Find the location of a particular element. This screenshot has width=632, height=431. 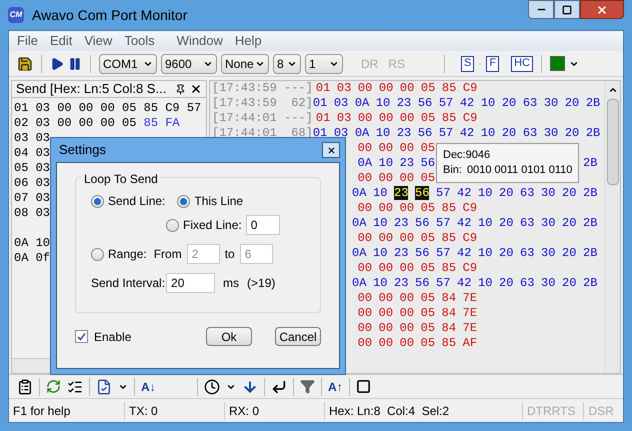

signal-indicator: RS is located at coordinates (397, 64).